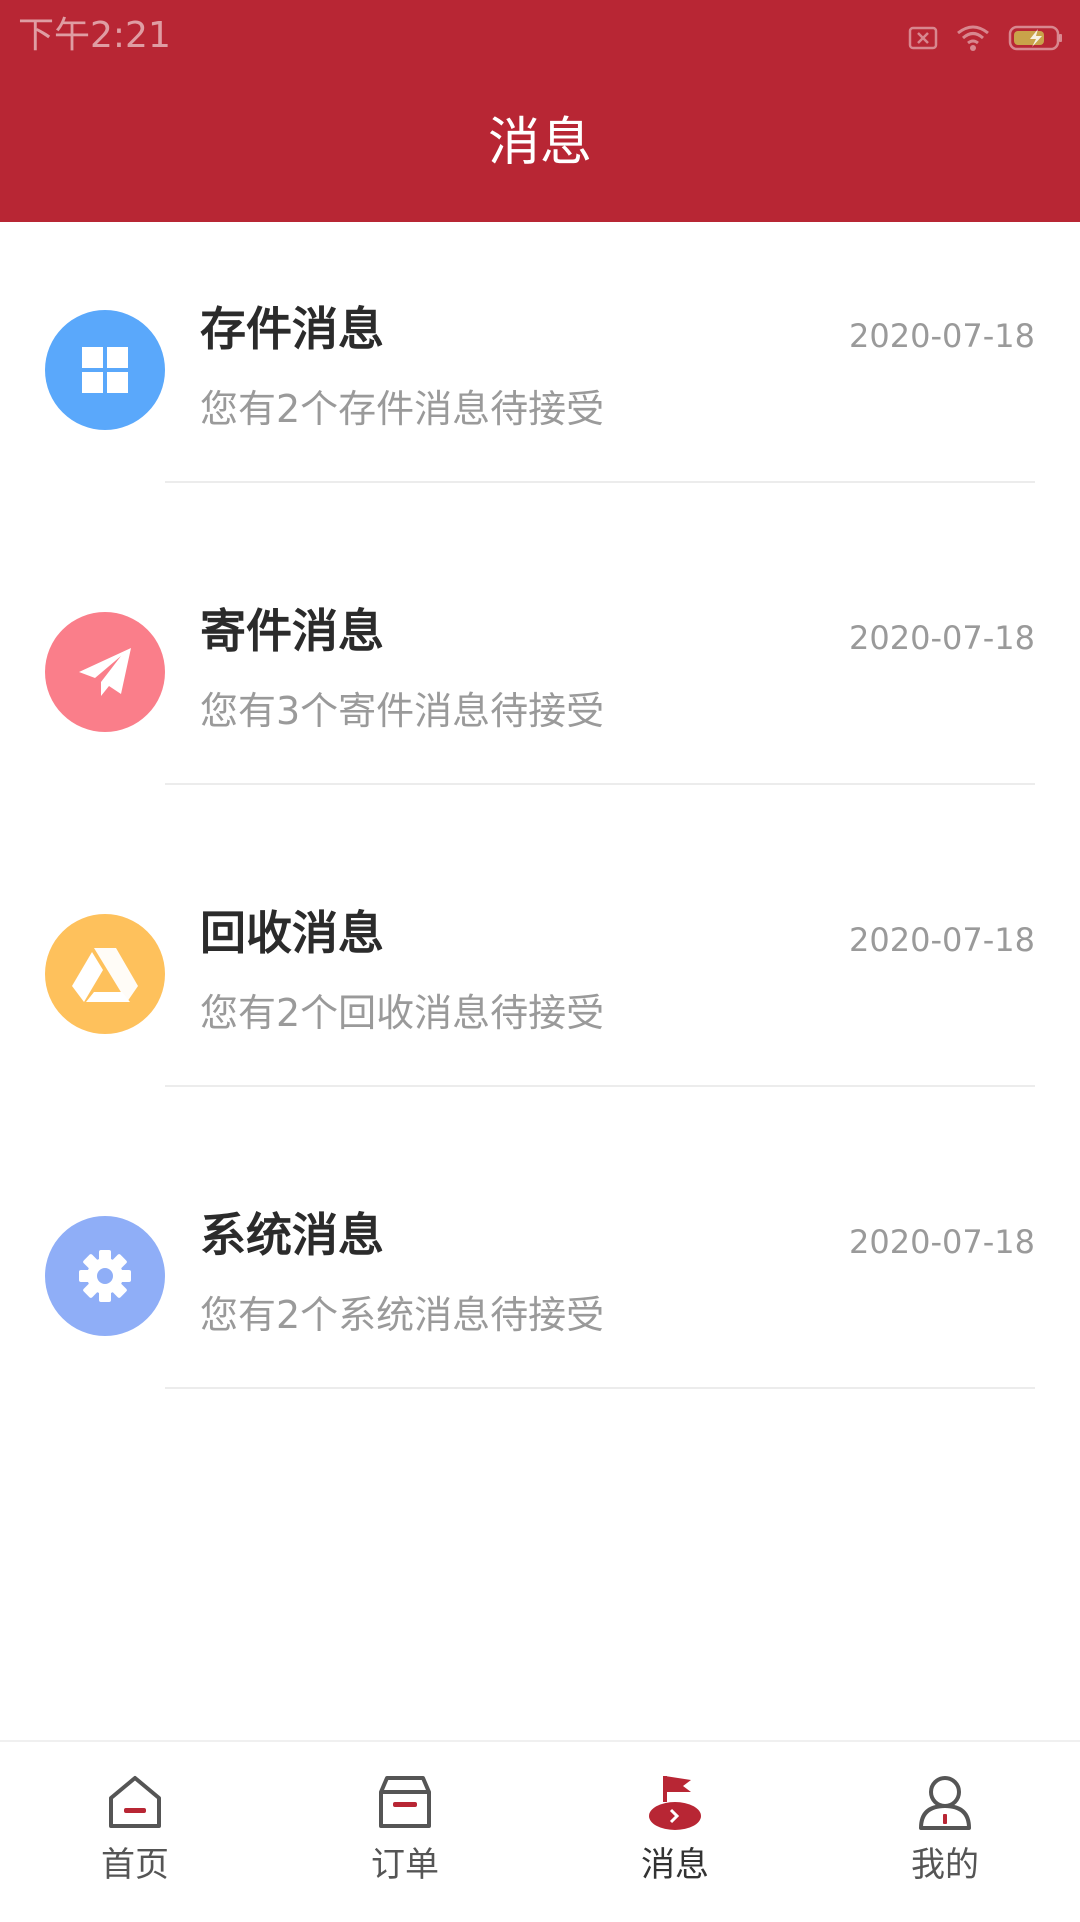 Image resolution: width=1080 pixels, height=1922 pixels. Describe the element at coordinates (945, 1865) in the screenshot. I see `tab-label: 我的` at that location.